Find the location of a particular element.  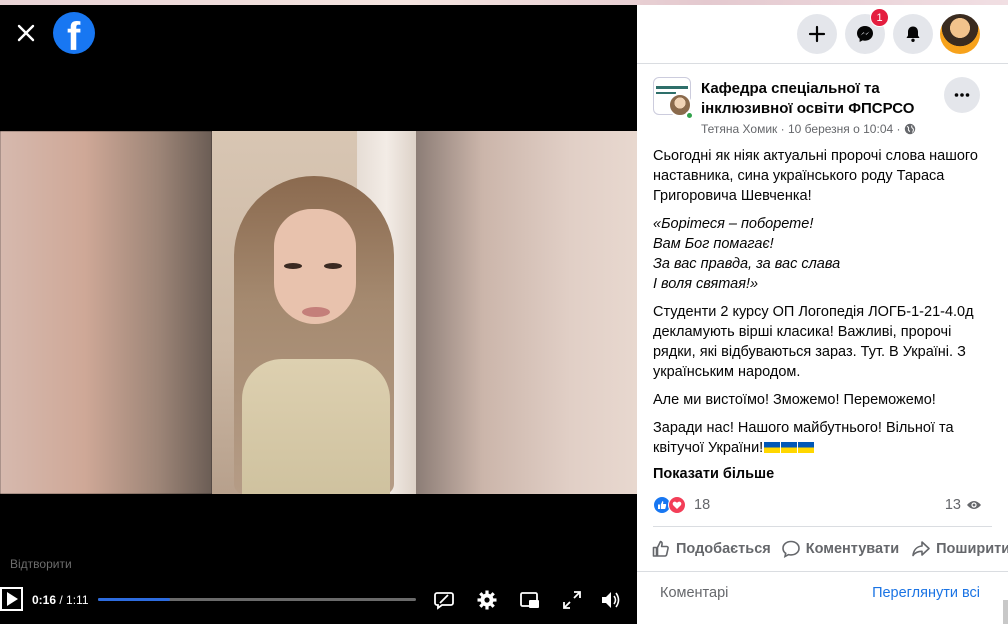

like-button: Подобається is located at coordinates (711, 549).